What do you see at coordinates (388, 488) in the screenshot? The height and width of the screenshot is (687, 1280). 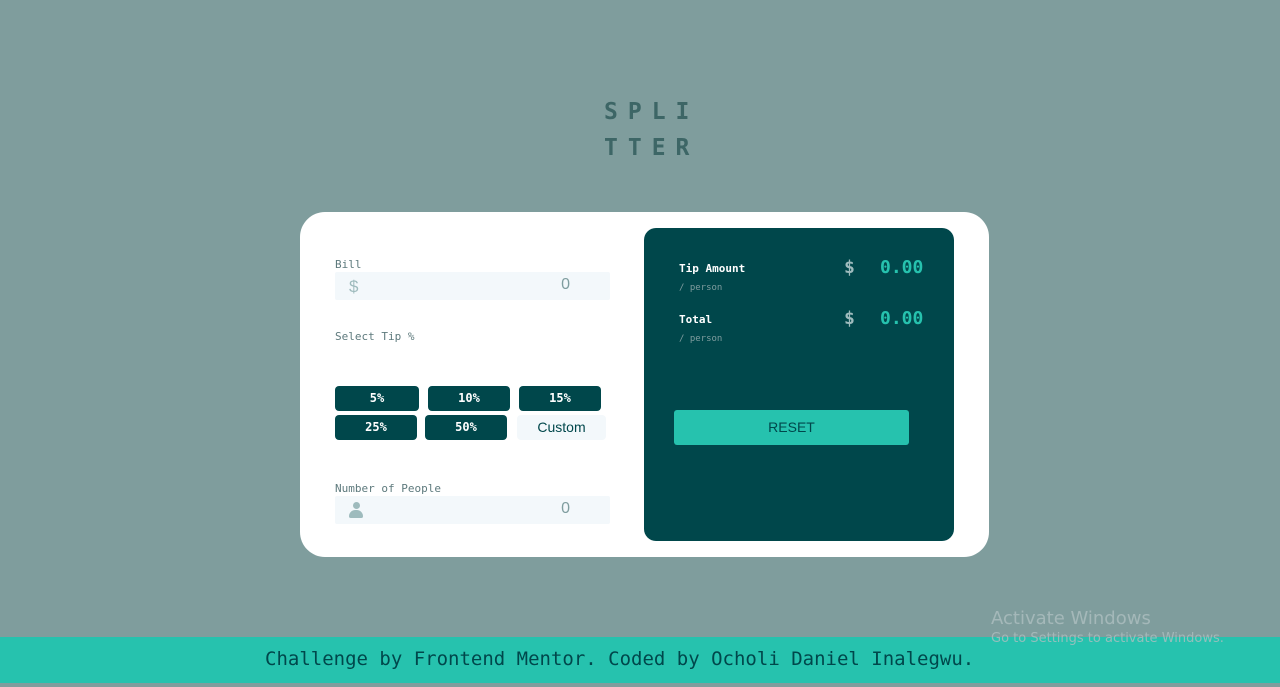 I see `people-label: Number of People` at bounding box center [388, 488].